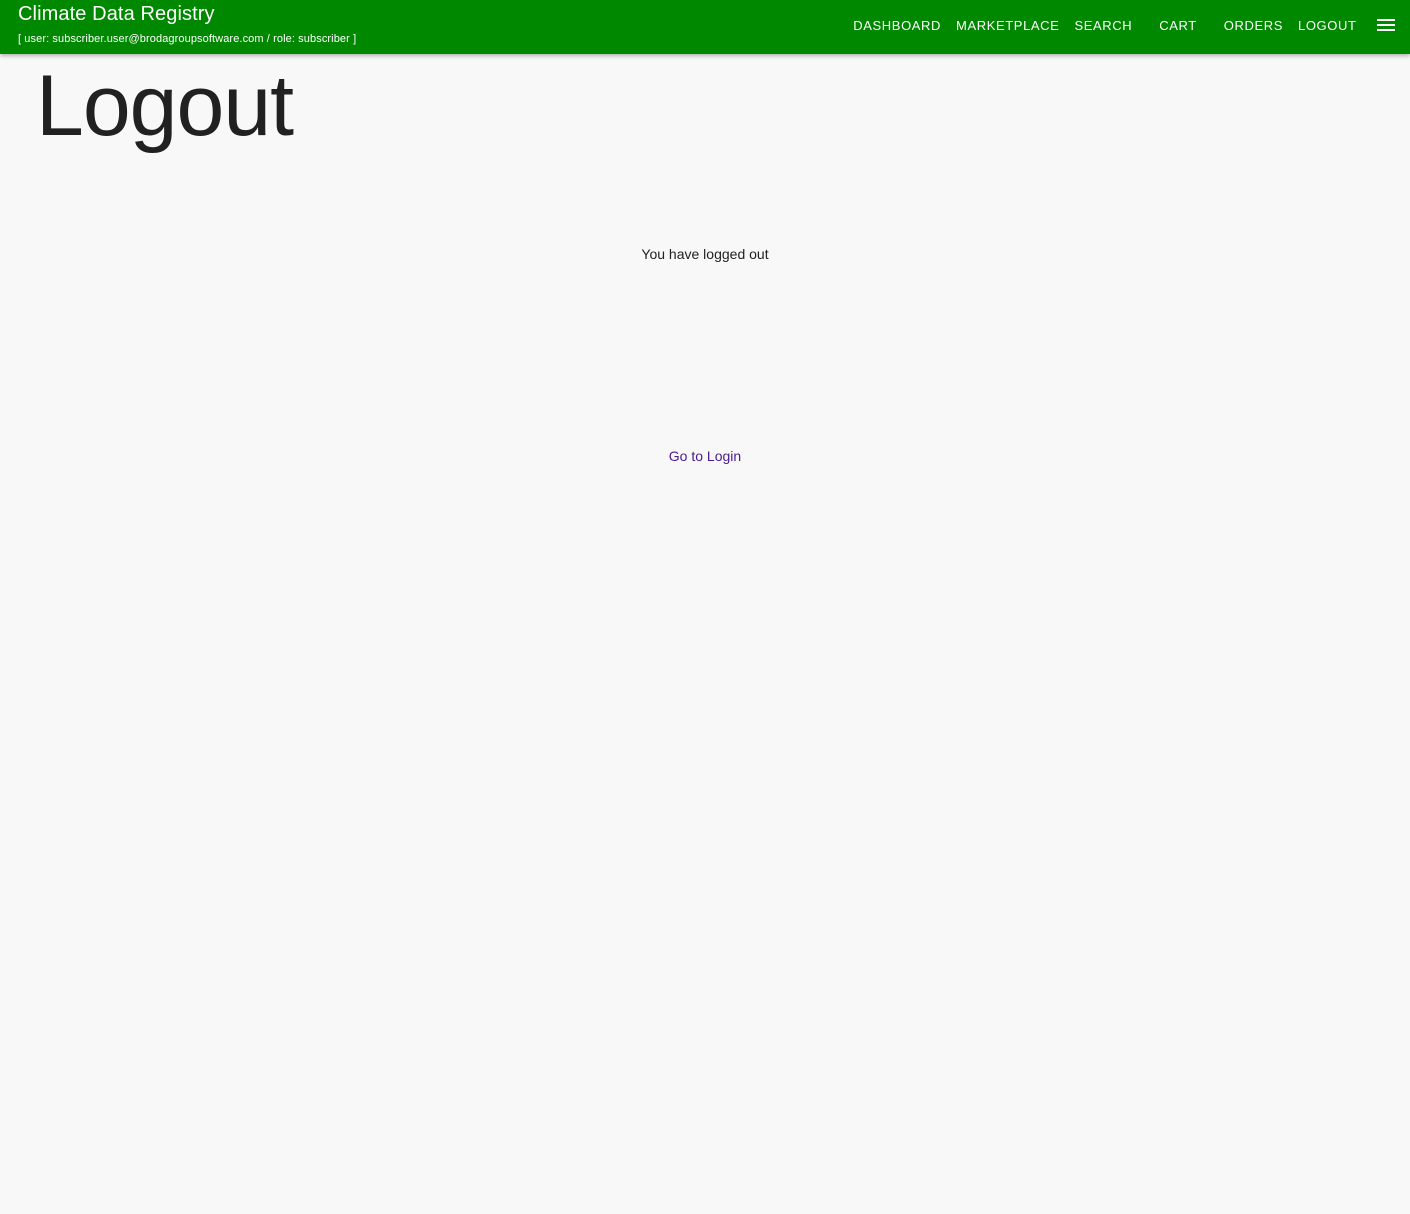 The height and width of the screenshot is (1214, 1410). I want to click on app-title: Climate Data Registry, so click(116, 14).